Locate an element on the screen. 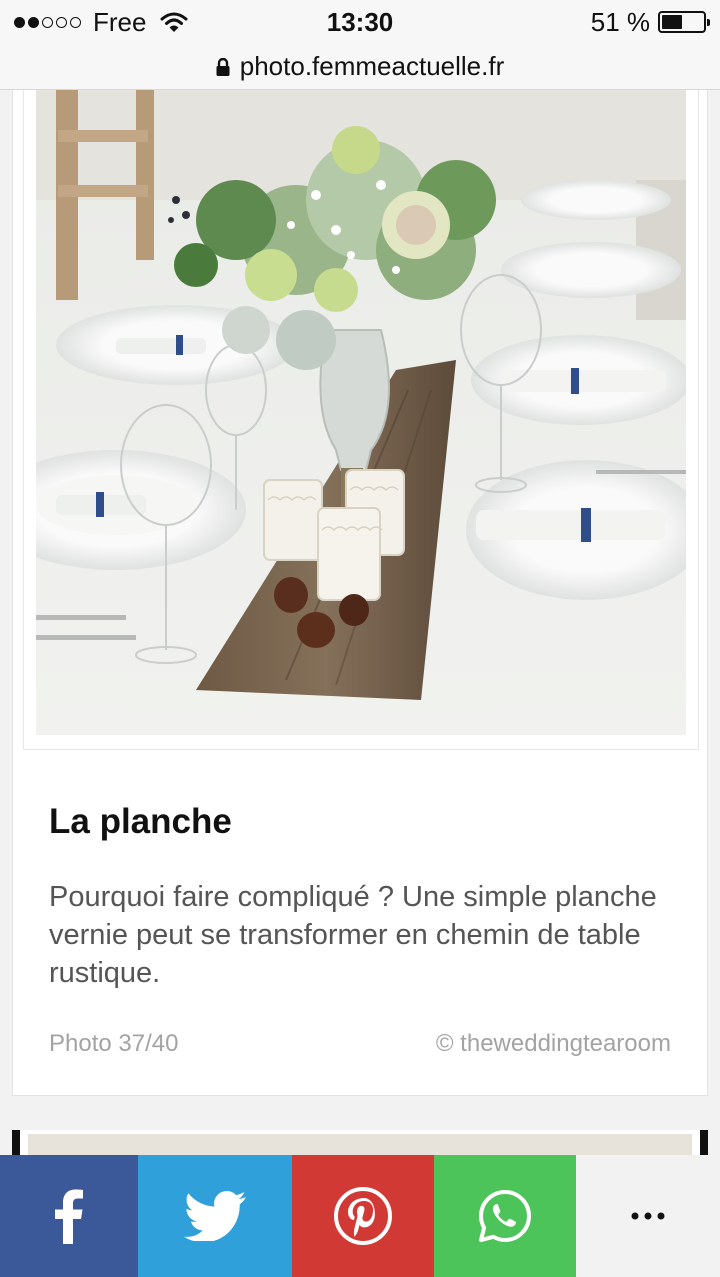 This screenshot has width=720, height=1277. lock-icon is located at coordinates (223, 66).